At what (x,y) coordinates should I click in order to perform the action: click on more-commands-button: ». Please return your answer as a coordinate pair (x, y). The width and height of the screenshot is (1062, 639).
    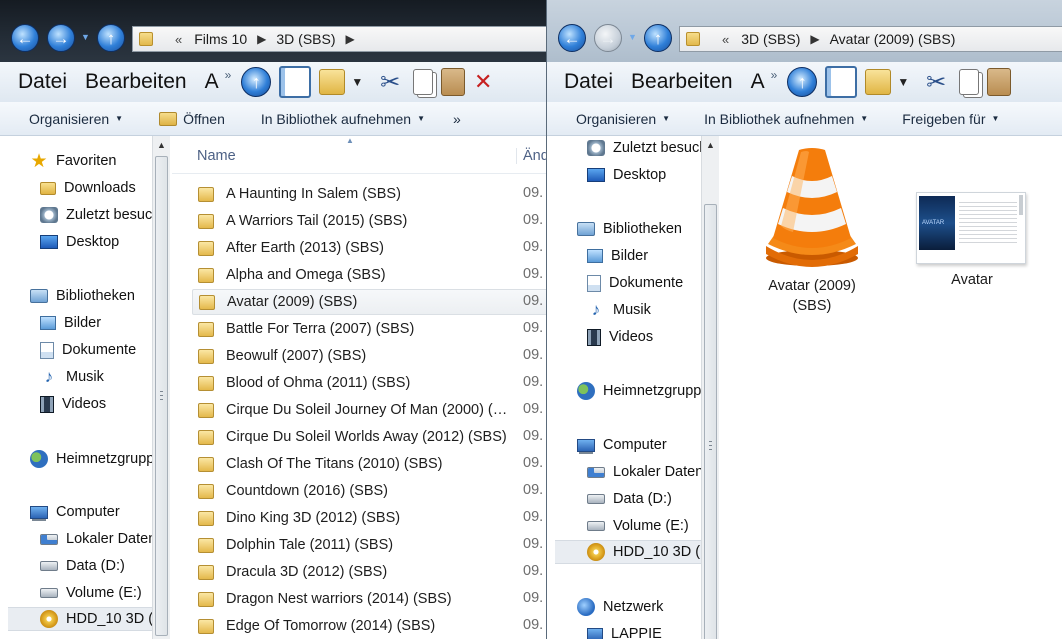
    Looking at the image, I should click on (457, 119).